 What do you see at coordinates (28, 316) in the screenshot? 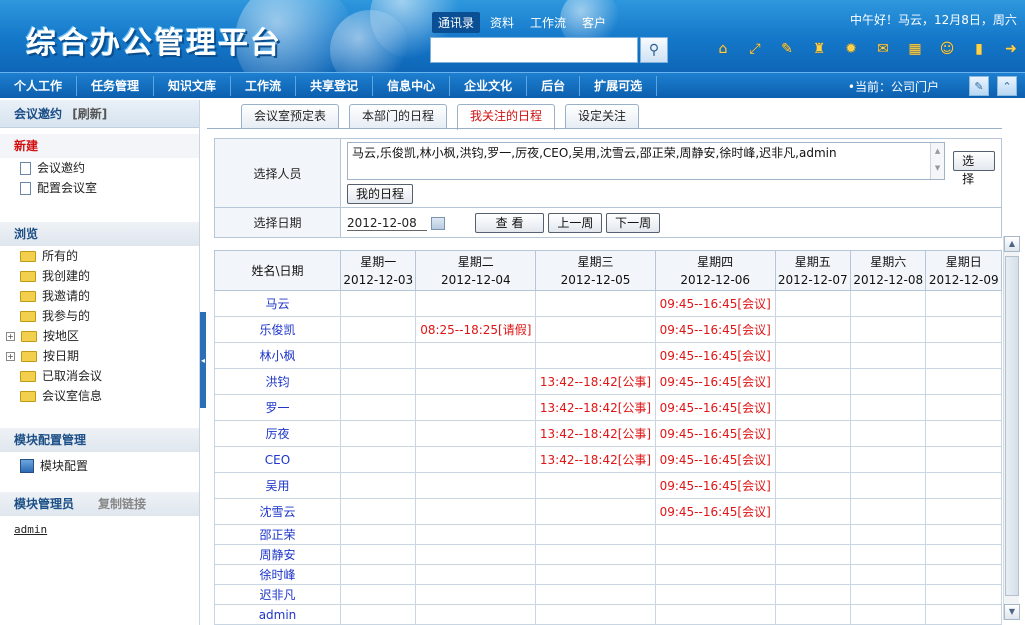
I see `folder-icon` at bounding box center [28, 316].